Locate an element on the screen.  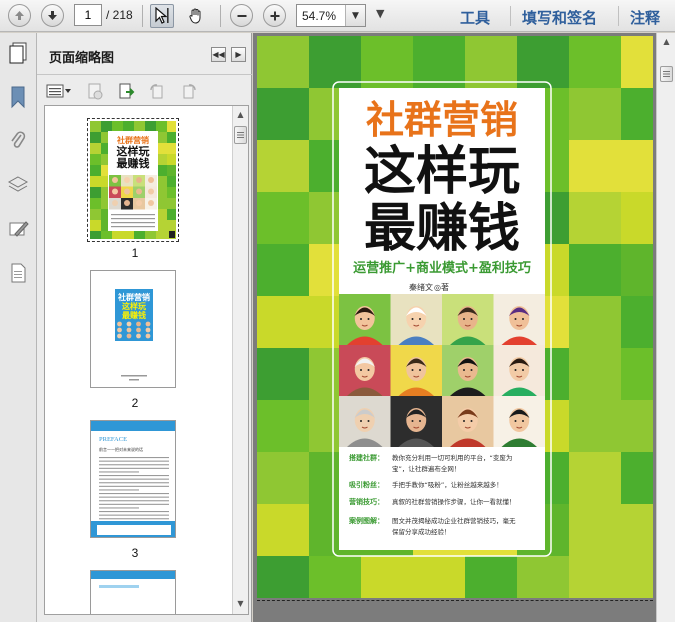
thumbnail-scrollbar: ▲ ▼ is located at coordinates (240, 360).